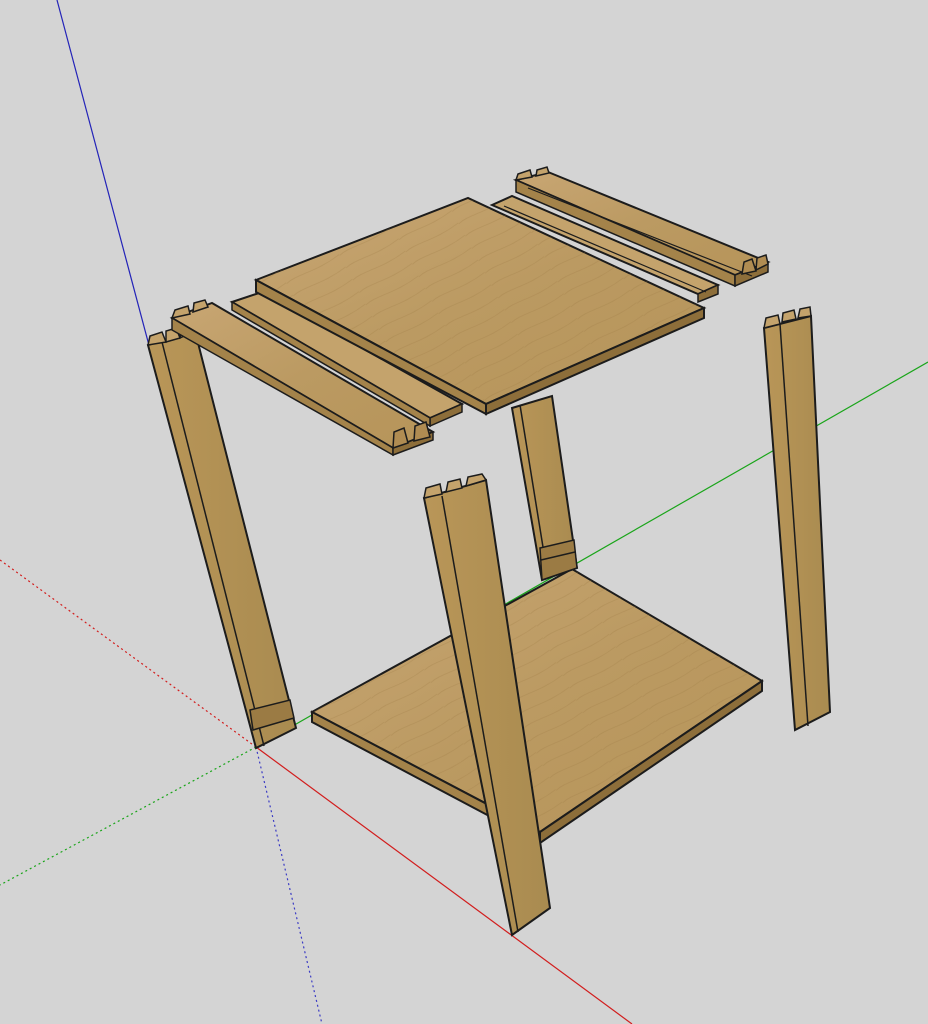  What do you see at coordinates (536, 706) in the screenshot?
I see `bottom-shelf` at bounding box center [536, 706].